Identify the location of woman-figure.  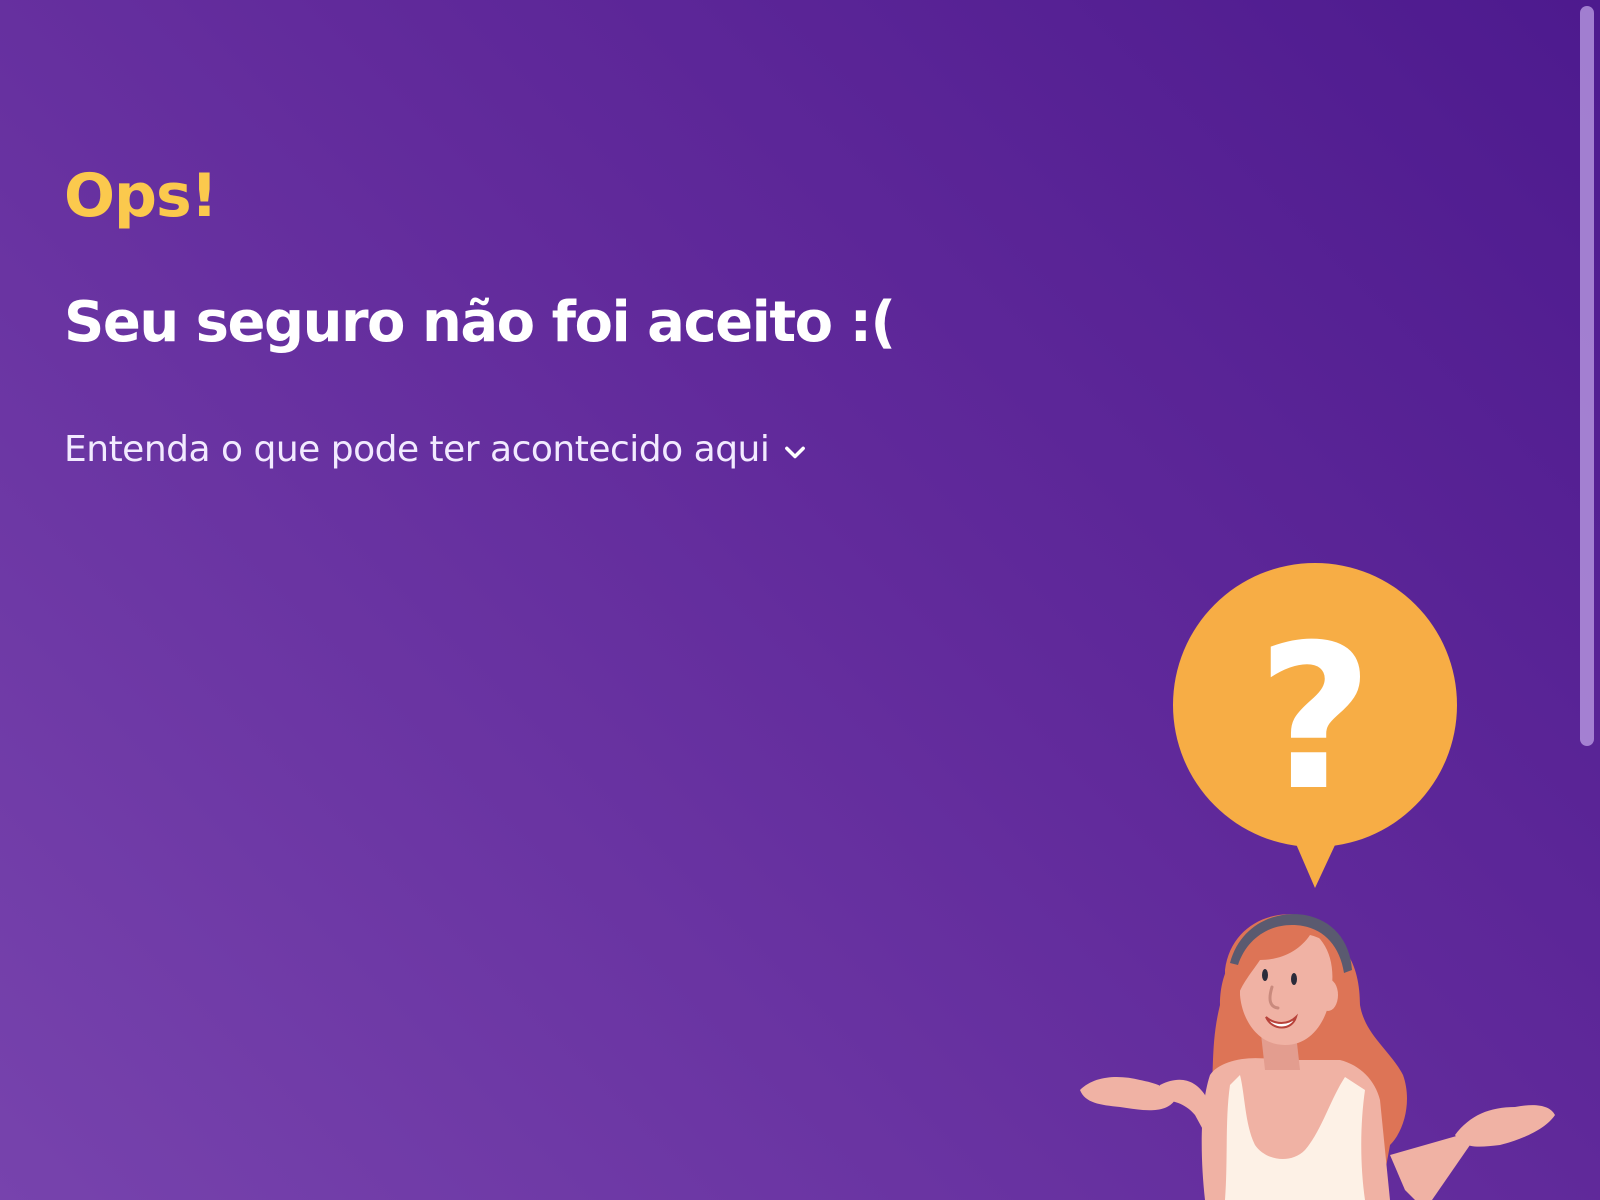
(1317, 1057).